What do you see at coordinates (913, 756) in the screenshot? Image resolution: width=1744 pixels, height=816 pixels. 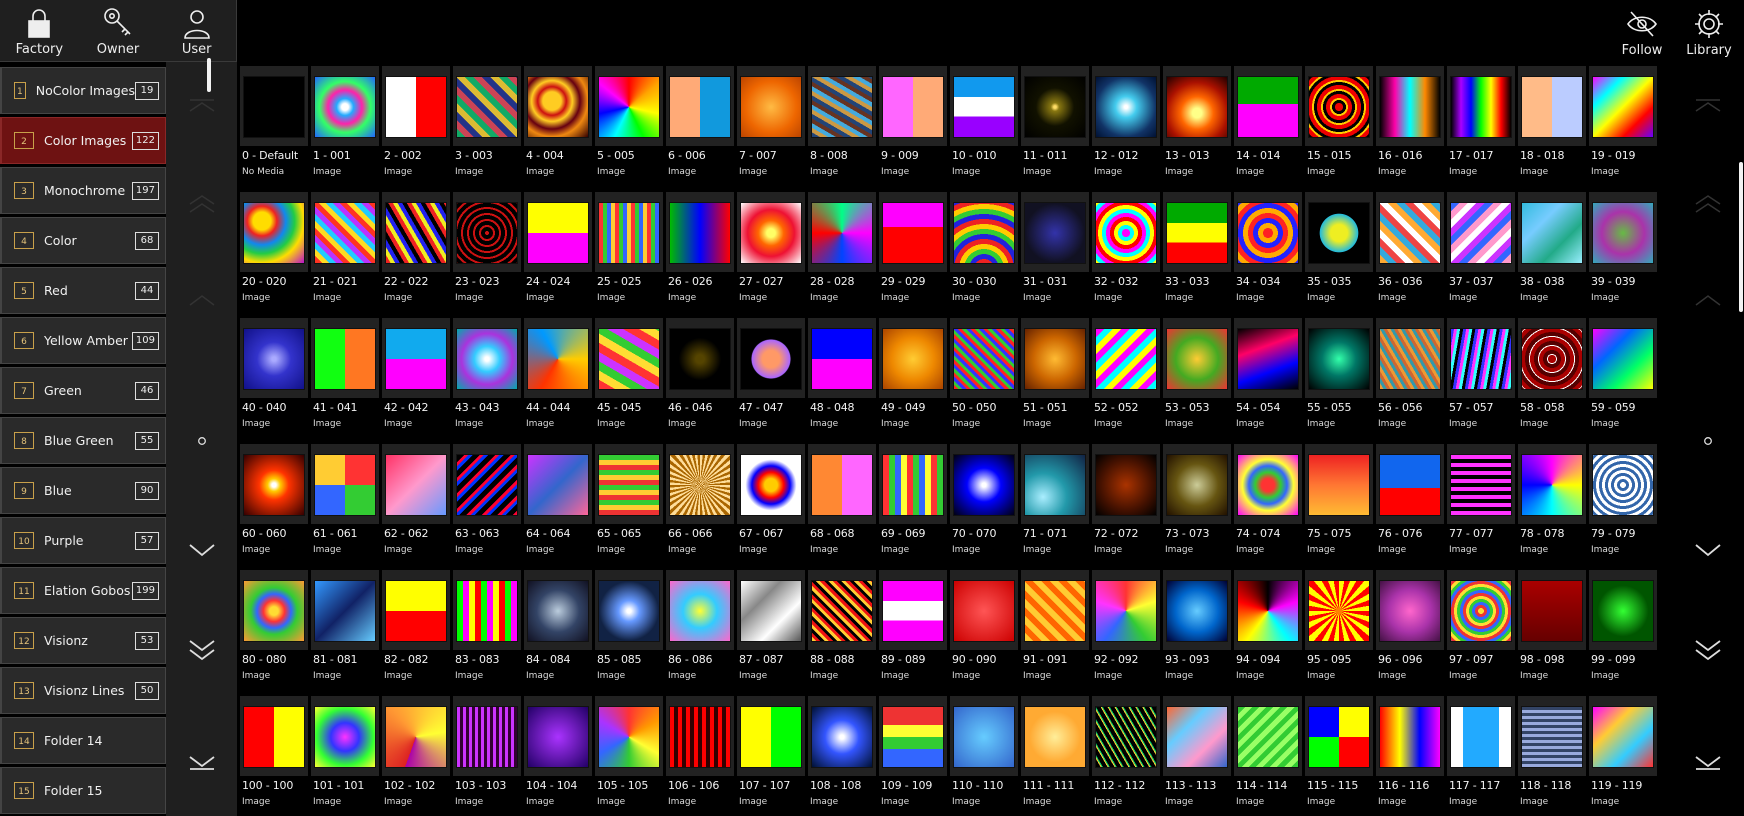 I see `media-tile: 109 - 109 Image` at bounding box center [913, 756].